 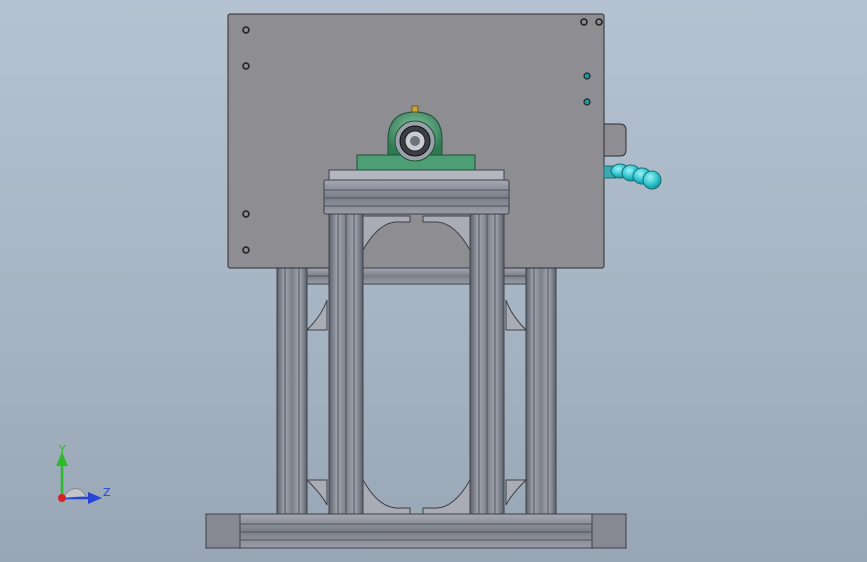 What do you see at coordinates (62, 449) in the screenshot?
I see `y-axis-label: Y` at bounding box center [62, 449].